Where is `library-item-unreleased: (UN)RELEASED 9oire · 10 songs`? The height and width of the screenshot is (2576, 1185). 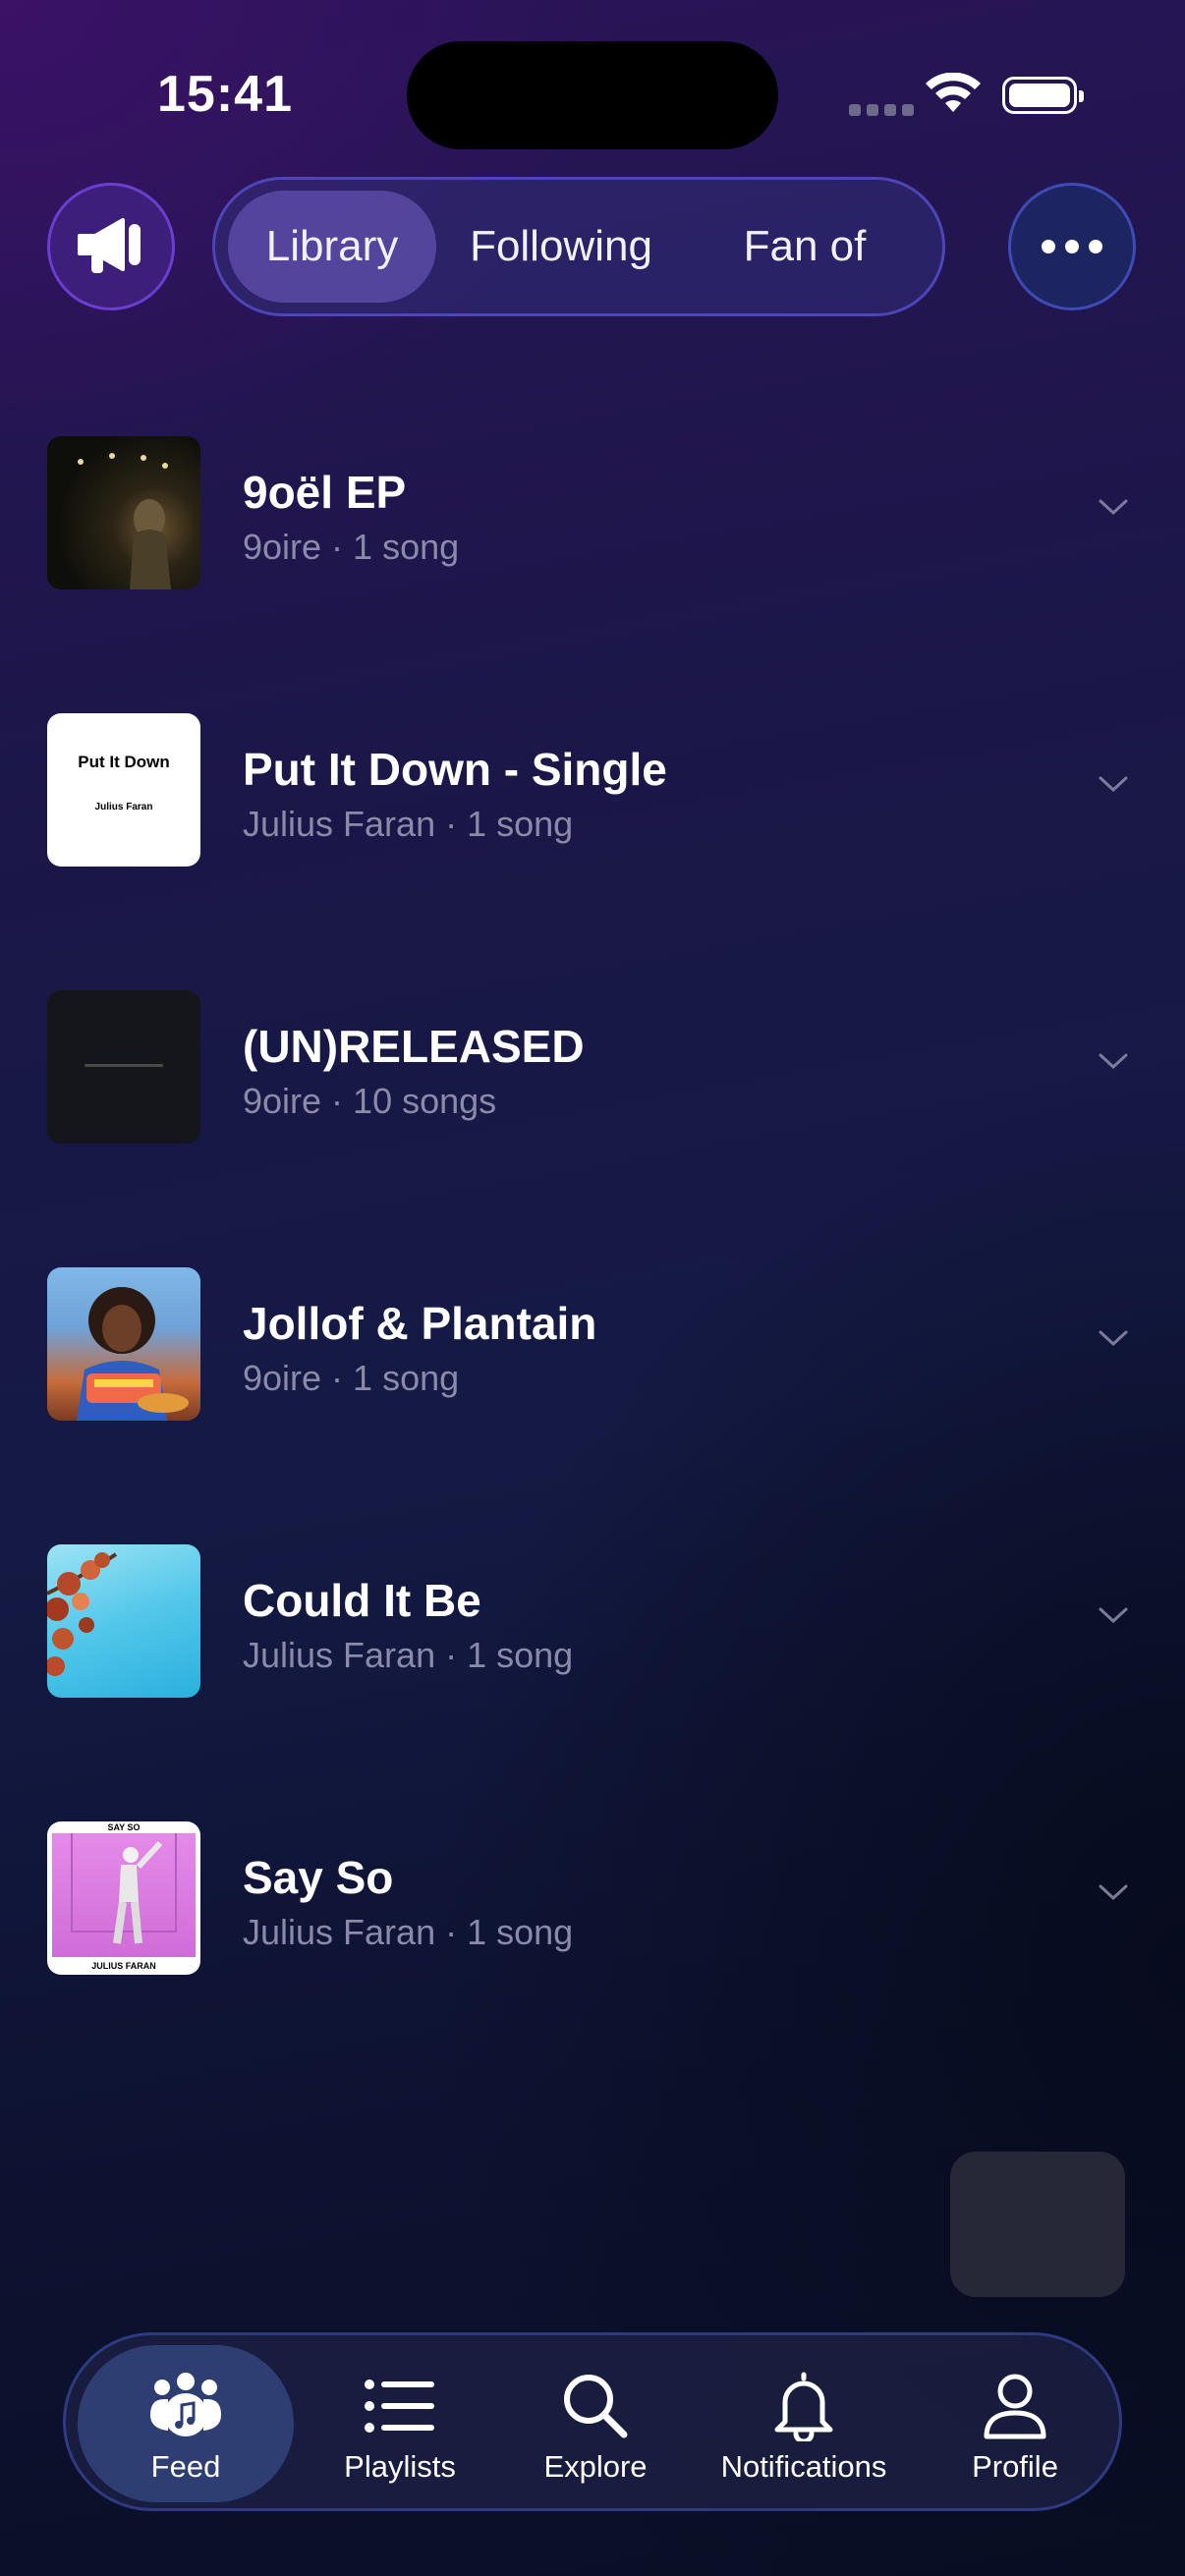
library-item-unreleased: (UN)RELEASED 9oire · 10 songs is located at coordinates (592, 1069).